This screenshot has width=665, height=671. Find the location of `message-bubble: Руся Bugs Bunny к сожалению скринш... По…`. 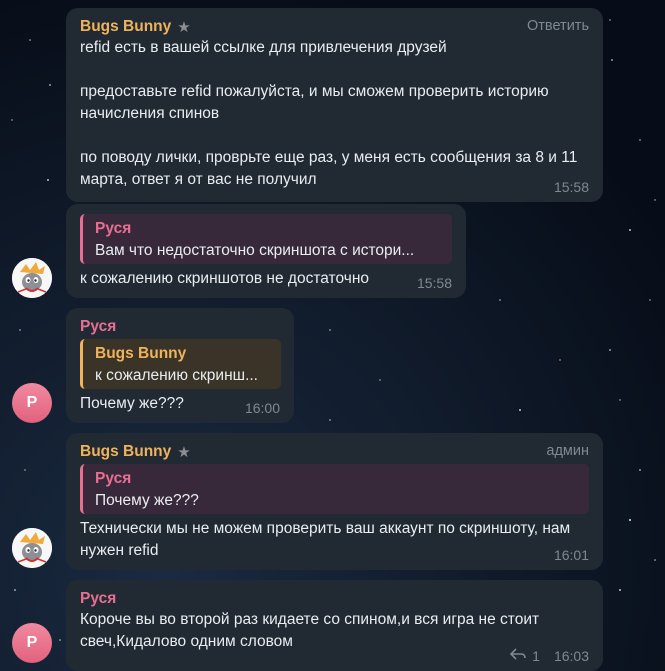

message-bubble: Руся Bugs Bunny к сожалению скринш... По… is located at coordinates (180, 365).